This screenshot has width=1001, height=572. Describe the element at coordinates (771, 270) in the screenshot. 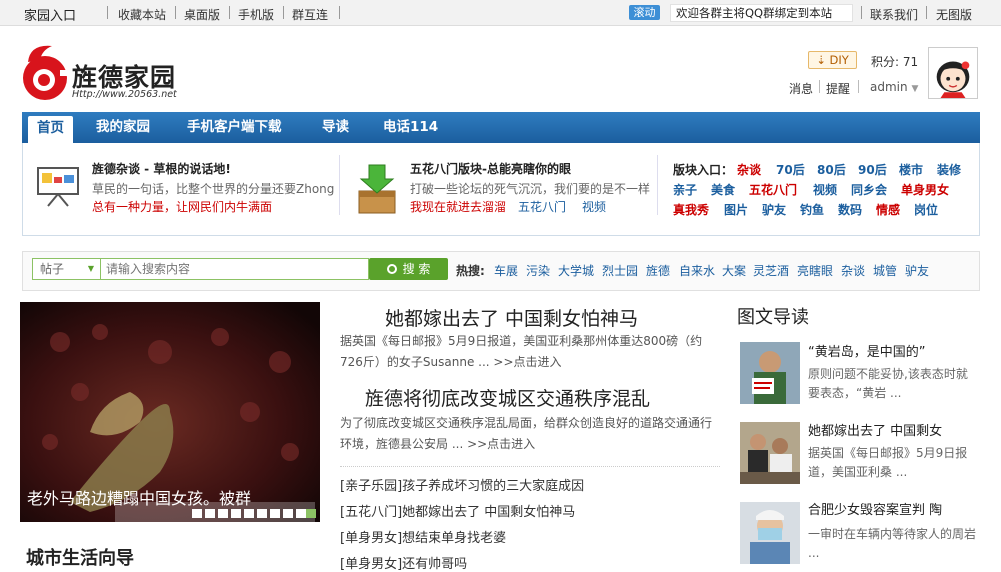

I see `hot-term: 灵芝酒` at that location.